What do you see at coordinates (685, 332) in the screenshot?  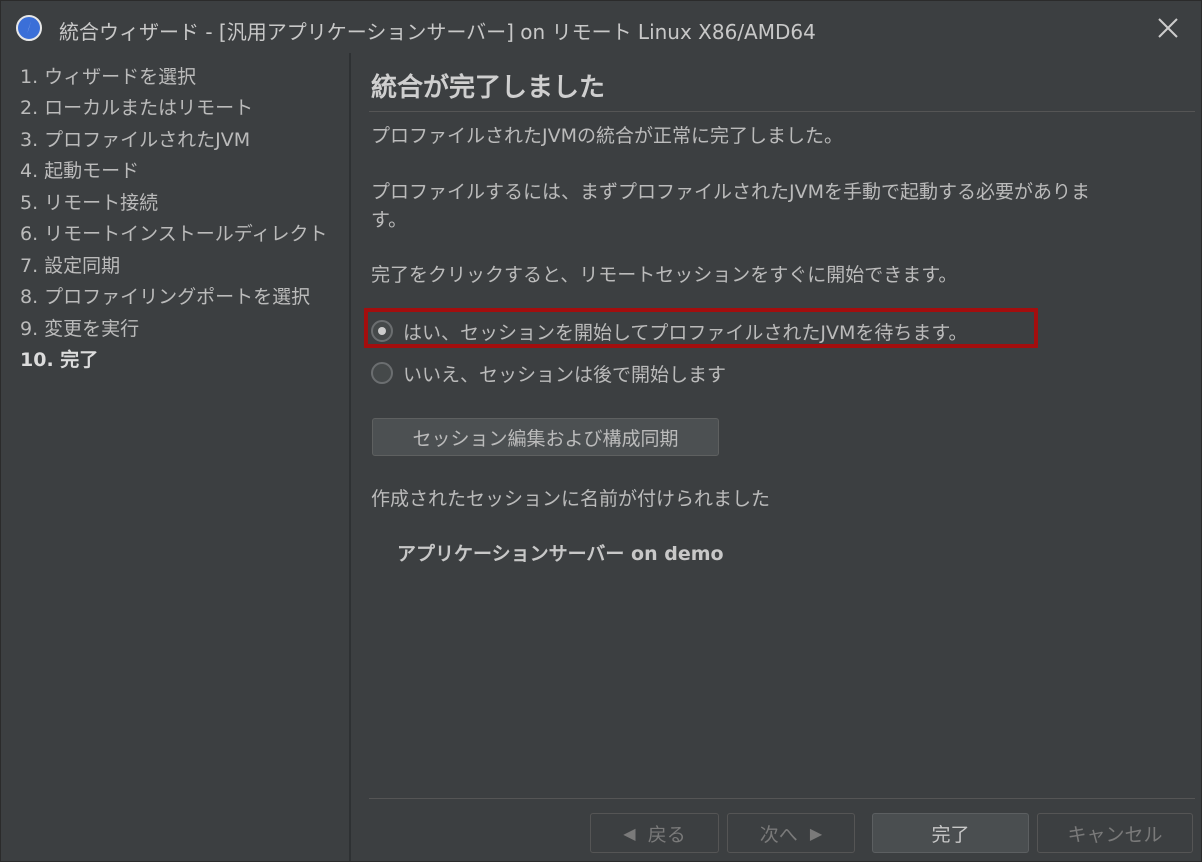 I see `radio-yes-label: はい、セッションを開始してプロファイルされたJVMを待ちます。` at bounding box center [685, 332].